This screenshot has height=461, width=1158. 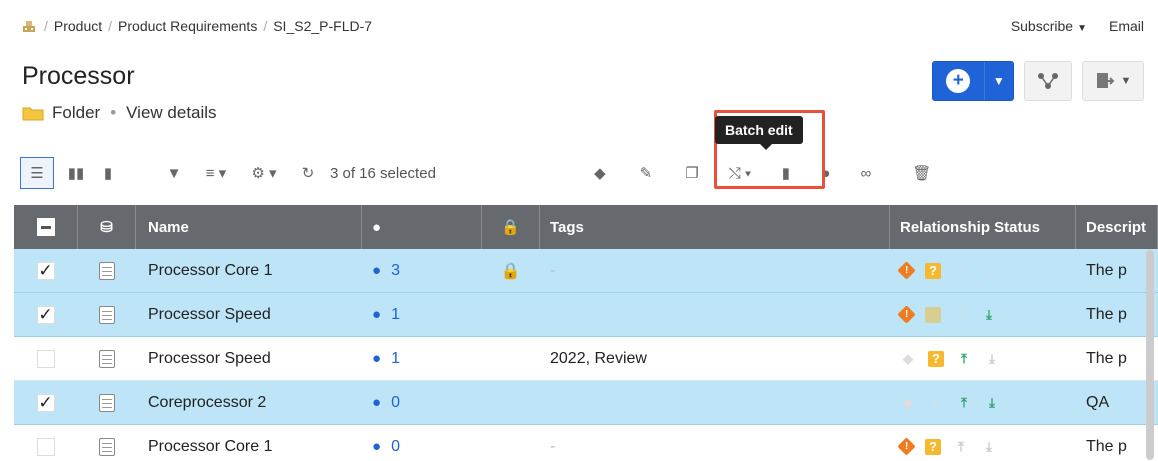 What do you see at coordinates (29, 26) in the screenshot?
I see `project-icon` at bounding box center [29, 26].